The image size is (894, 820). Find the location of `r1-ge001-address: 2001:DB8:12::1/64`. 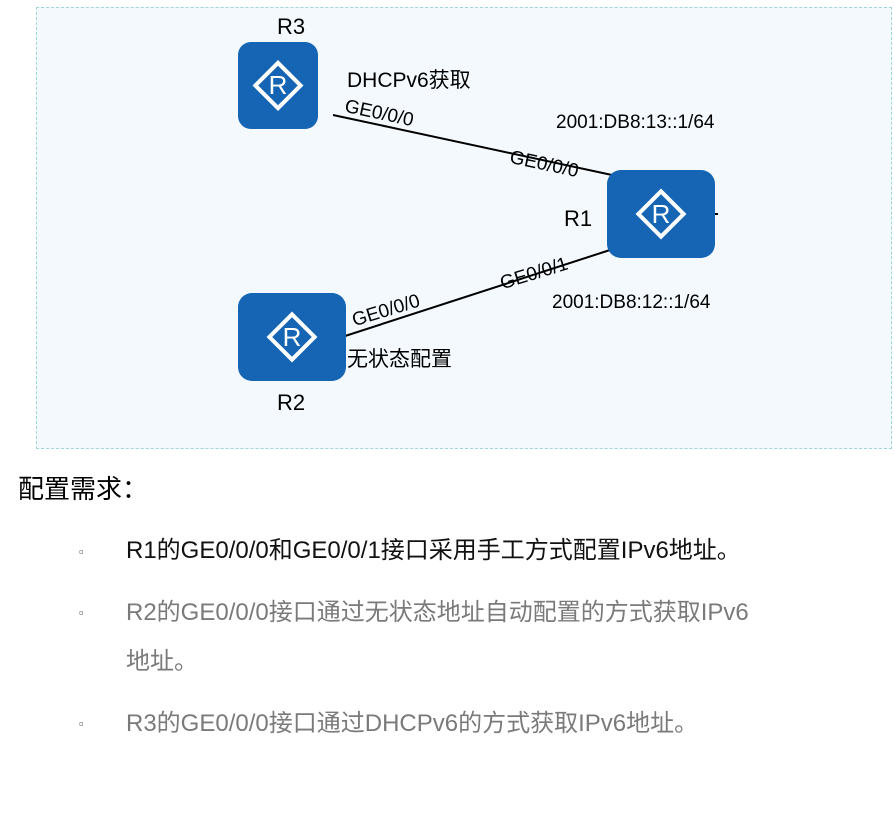

r1-ge001-address: 2001:DB8:12::1/64 is located at coordinates (631, 302).